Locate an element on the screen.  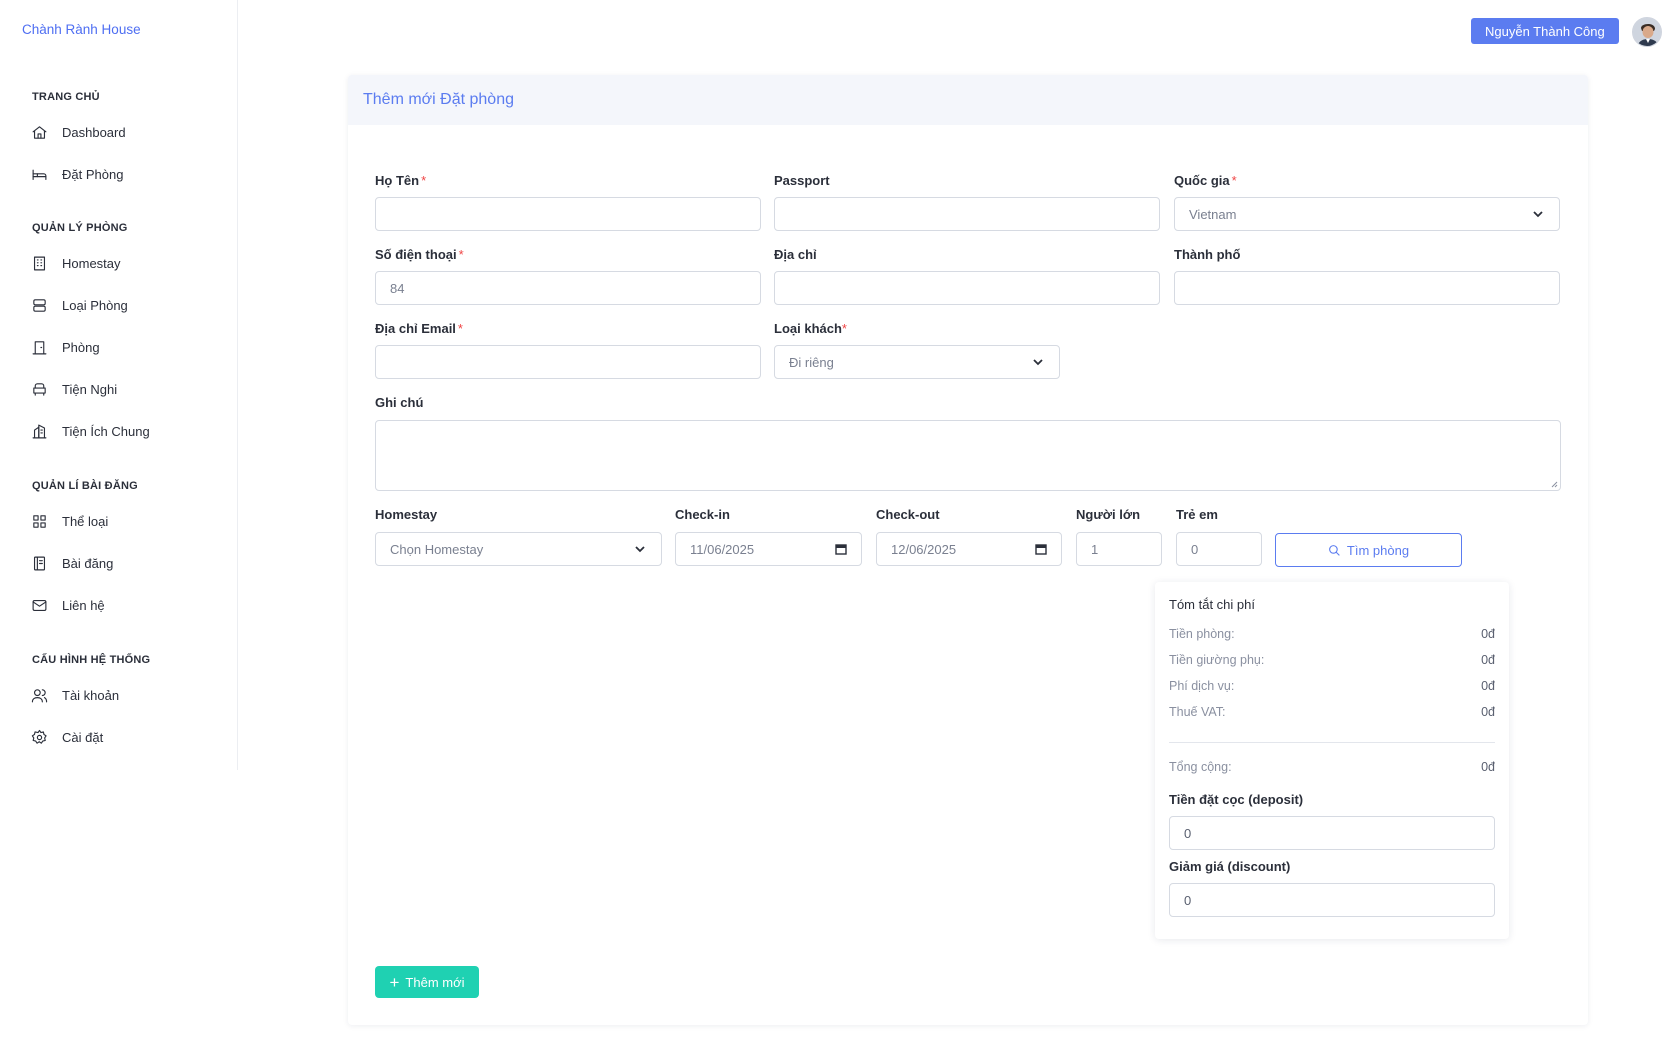
add-new-button: + Thêm mới is located at coordinates (427, 982).